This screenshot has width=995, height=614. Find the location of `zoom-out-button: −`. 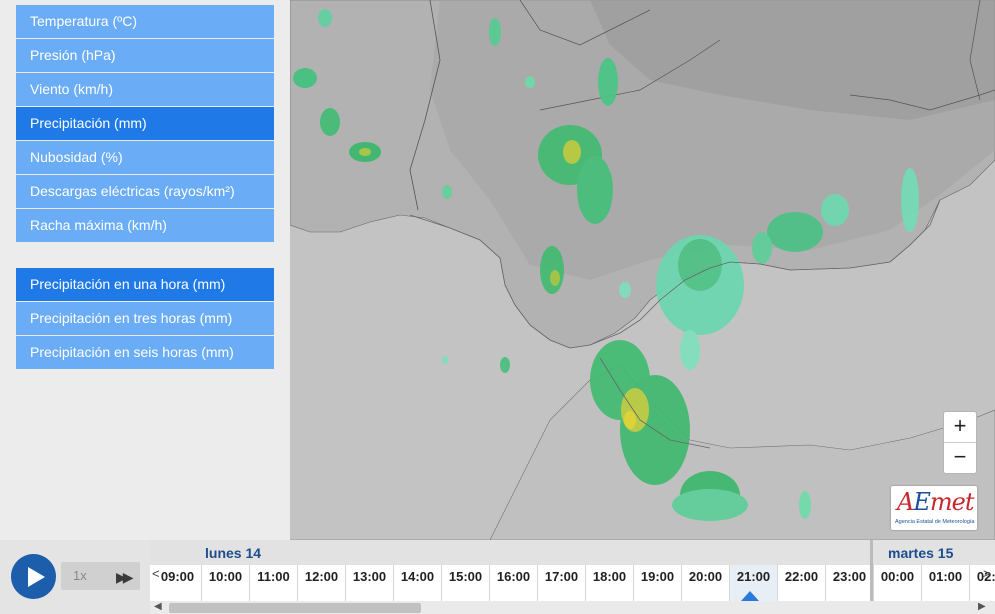

zoom-out-button: − is located at coordinates (960, 458).